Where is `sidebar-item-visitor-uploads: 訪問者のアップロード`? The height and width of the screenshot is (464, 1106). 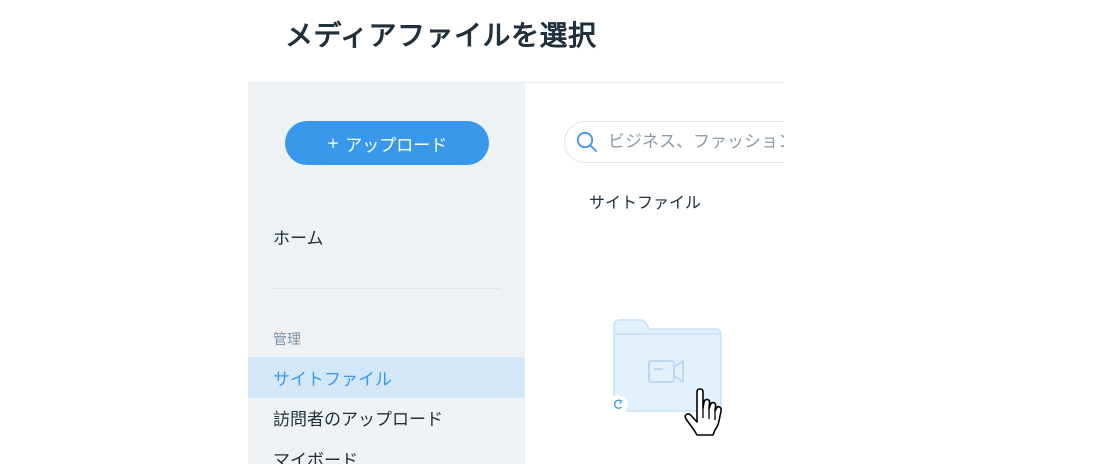
sidebar-item-visitor-uploads: 訪問者のアップロード is located at coordinates (386, 417).